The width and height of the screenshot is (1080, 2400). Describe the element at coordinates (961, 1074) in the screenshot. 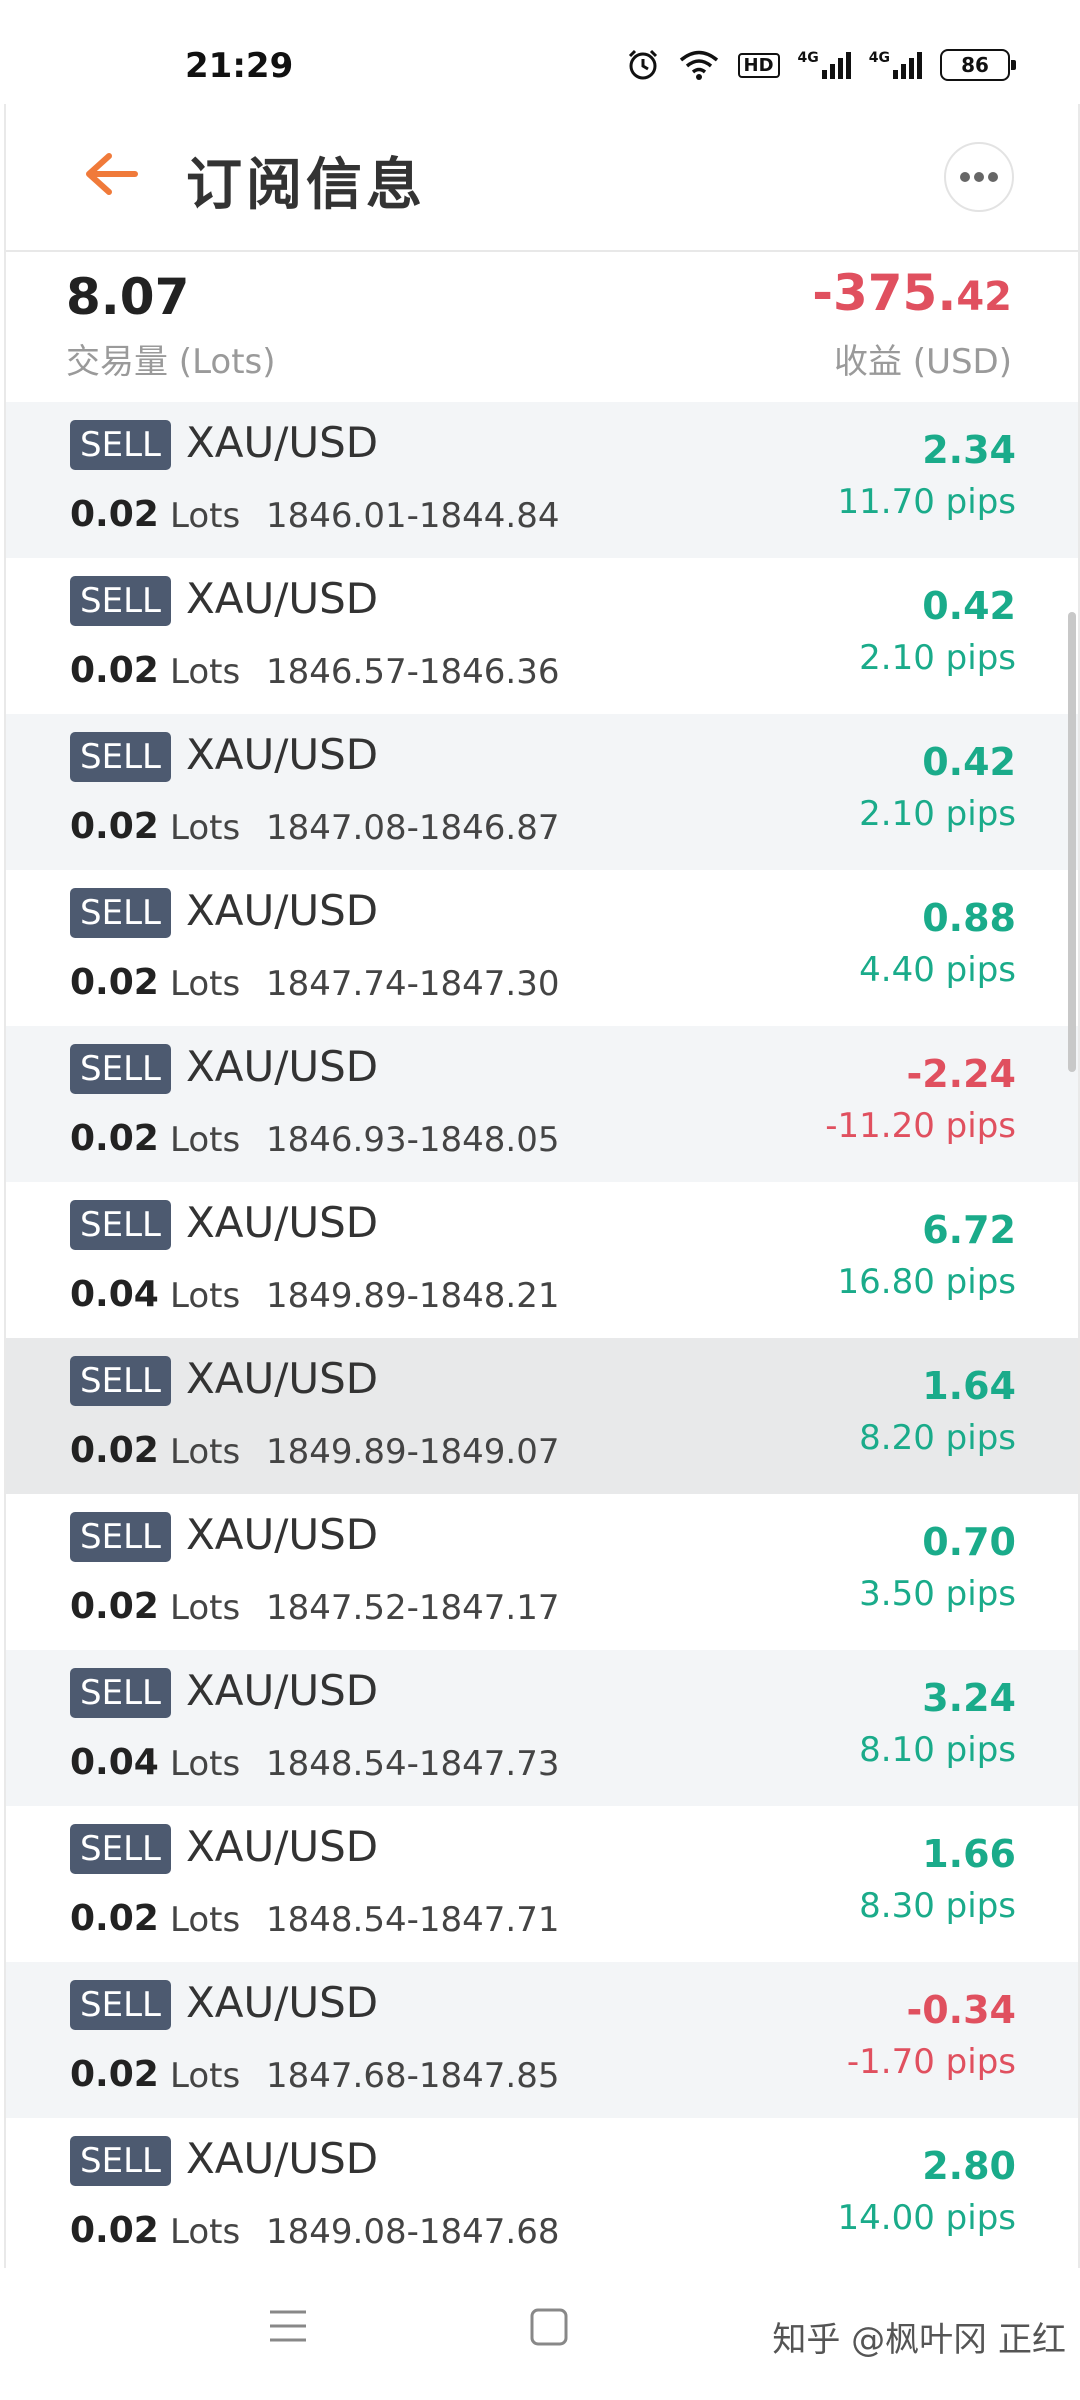

I see `trade-profit: -2.24` at that location.